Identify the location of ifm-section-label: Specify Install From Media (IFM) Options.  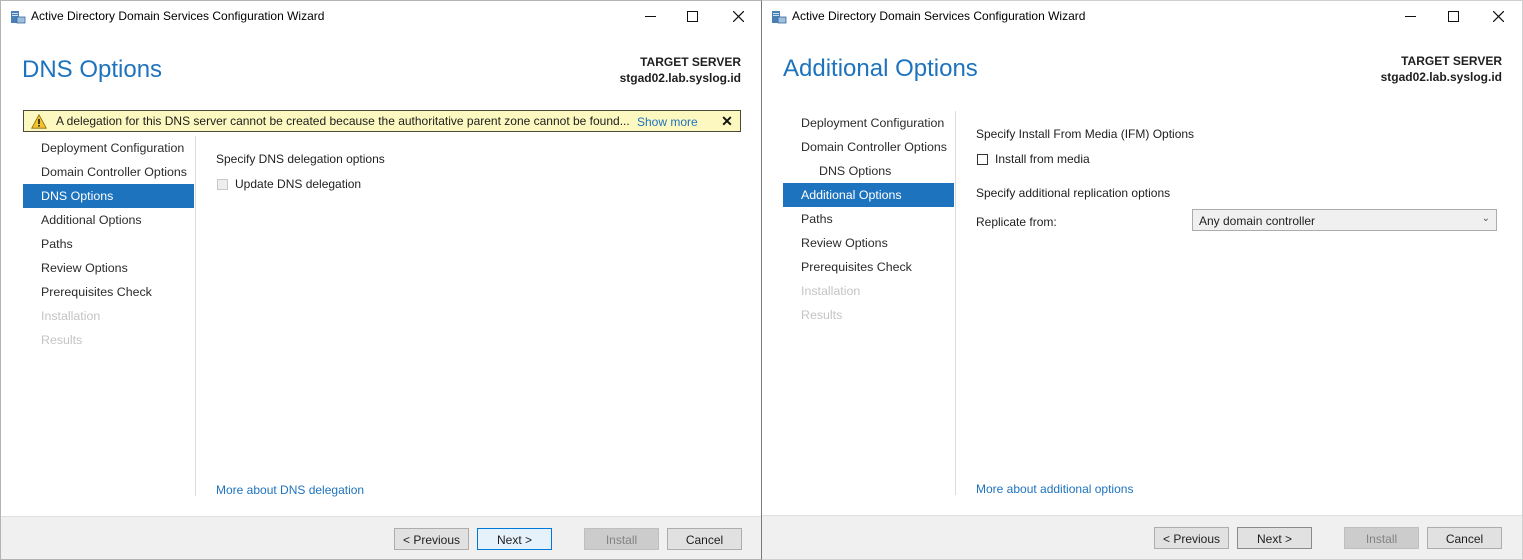
(1085, 134).